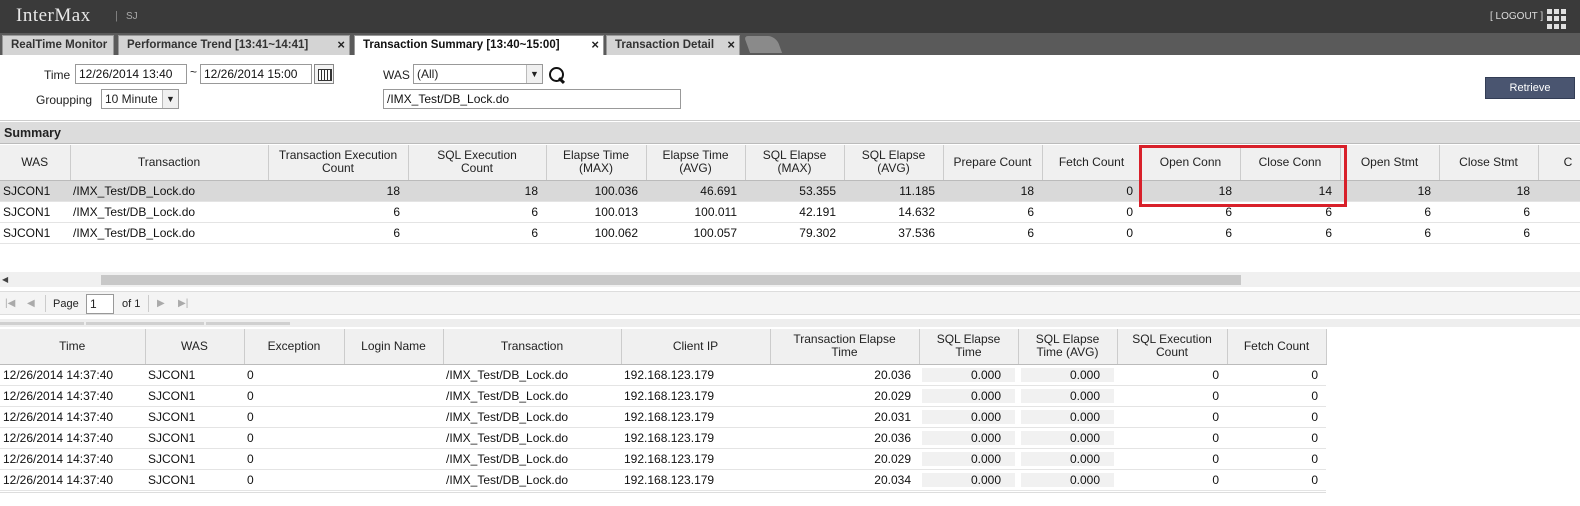 The image size is (1580, 506). Describe the element at coordinates (478, 74) in the screenshot. I see `was-select: (All) ▼` at that location.